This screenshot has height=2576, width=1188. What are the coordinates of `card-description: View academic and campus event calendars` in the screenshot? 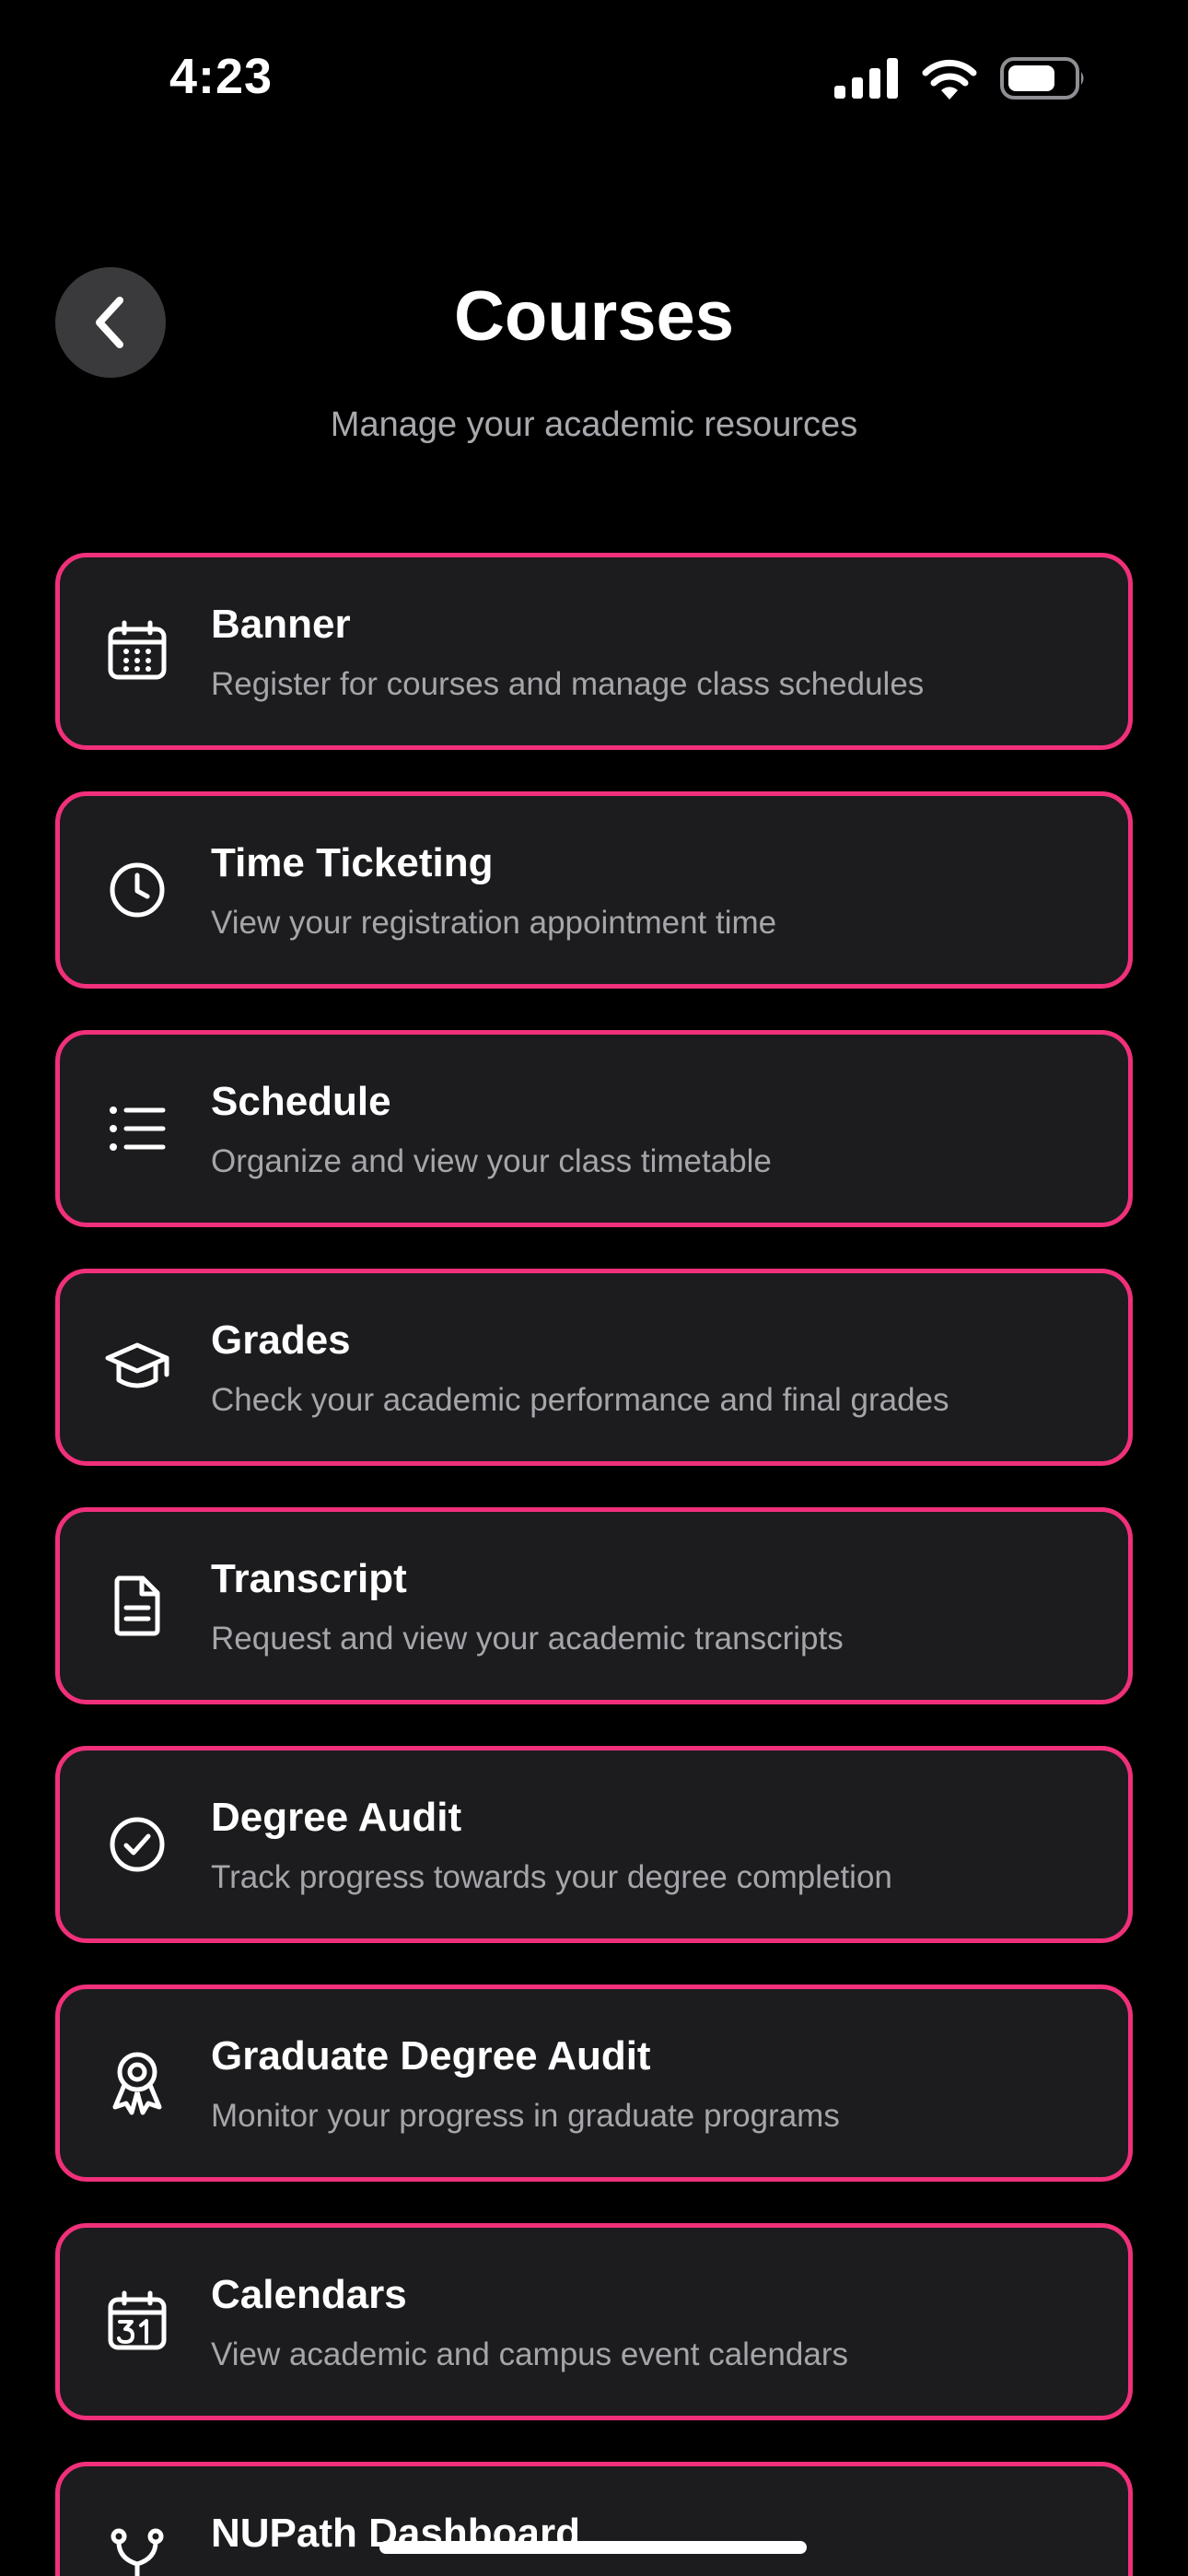 It's located at (529, 2354).